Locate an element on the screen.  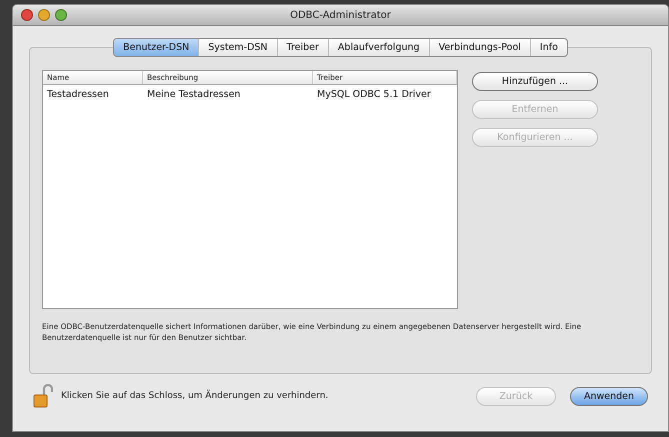
lock-hint-text: Klicken Sie auf das Schloss, um Änderungen zu verhindern. is located at coordinates (195, 396).